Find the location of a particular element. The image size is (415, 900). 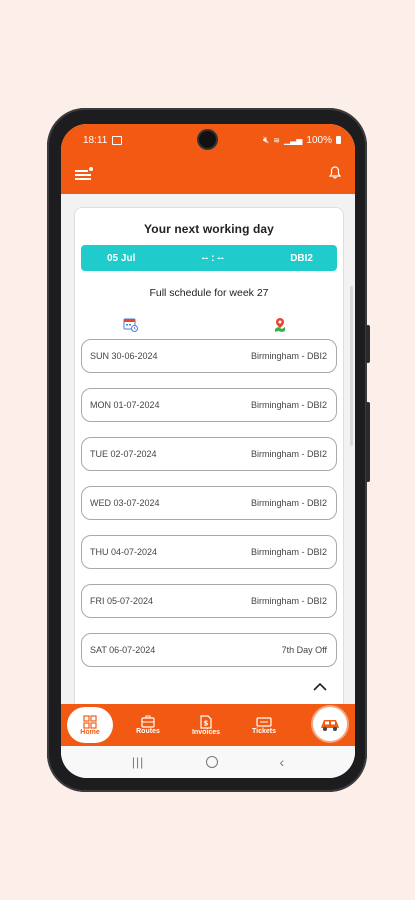

schedule-row: FRI 05-07-2024 Birmingham - DBI2 is located at coordinates (209, 601).